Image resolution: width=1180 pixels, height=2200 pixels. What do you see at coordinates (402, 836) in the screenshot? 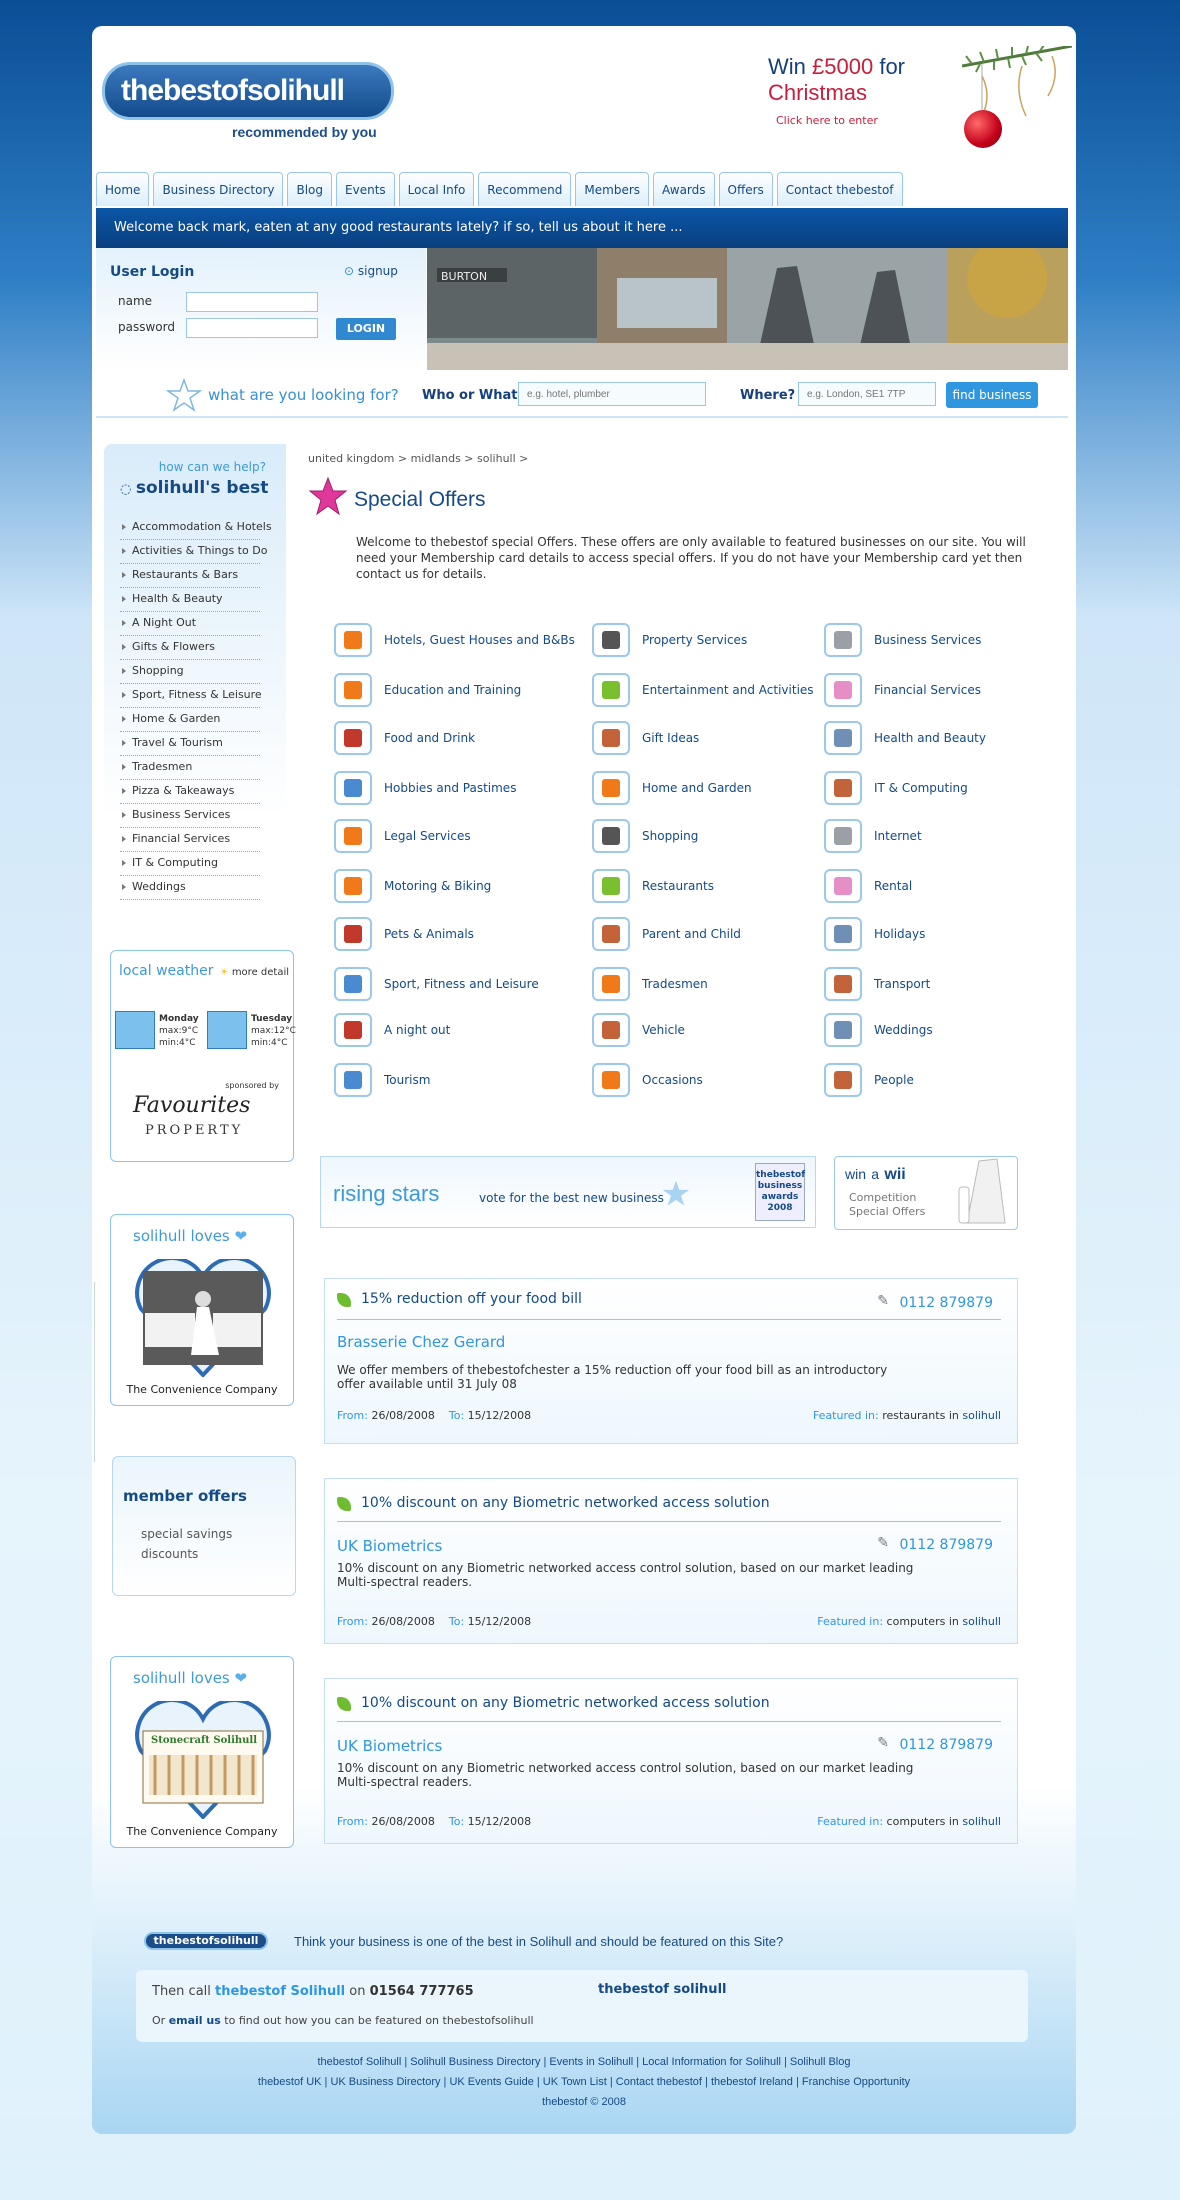
I see `offer-category: Legal Services` at bounding box center [402, 836].